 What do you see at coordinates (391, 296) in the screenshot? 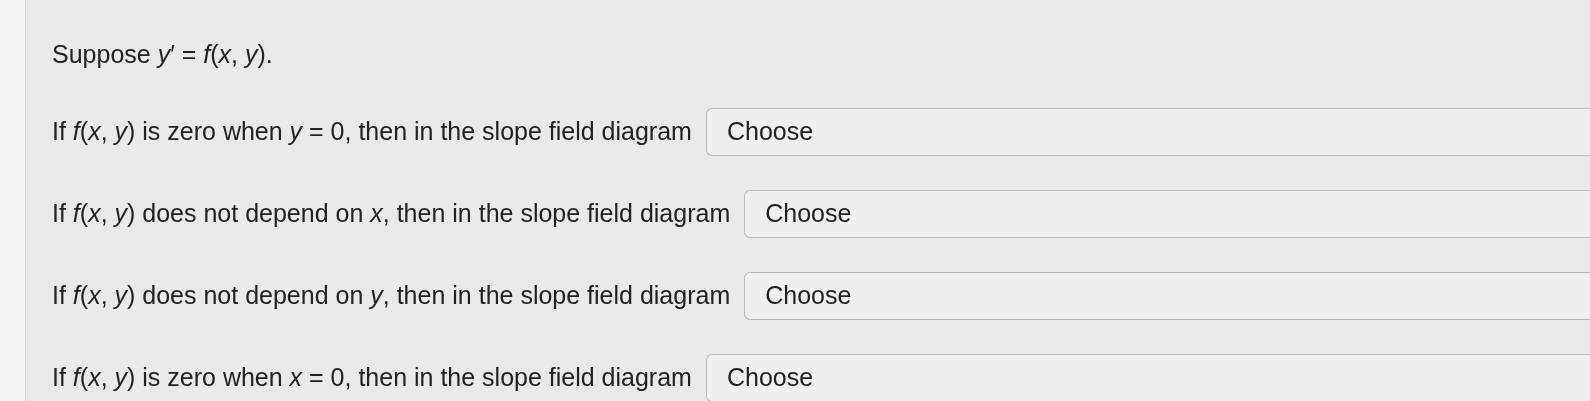
I see `question-text: If f(x, y) does not depend on y, then in the slope field diagram` at bounding box center [391, 296].